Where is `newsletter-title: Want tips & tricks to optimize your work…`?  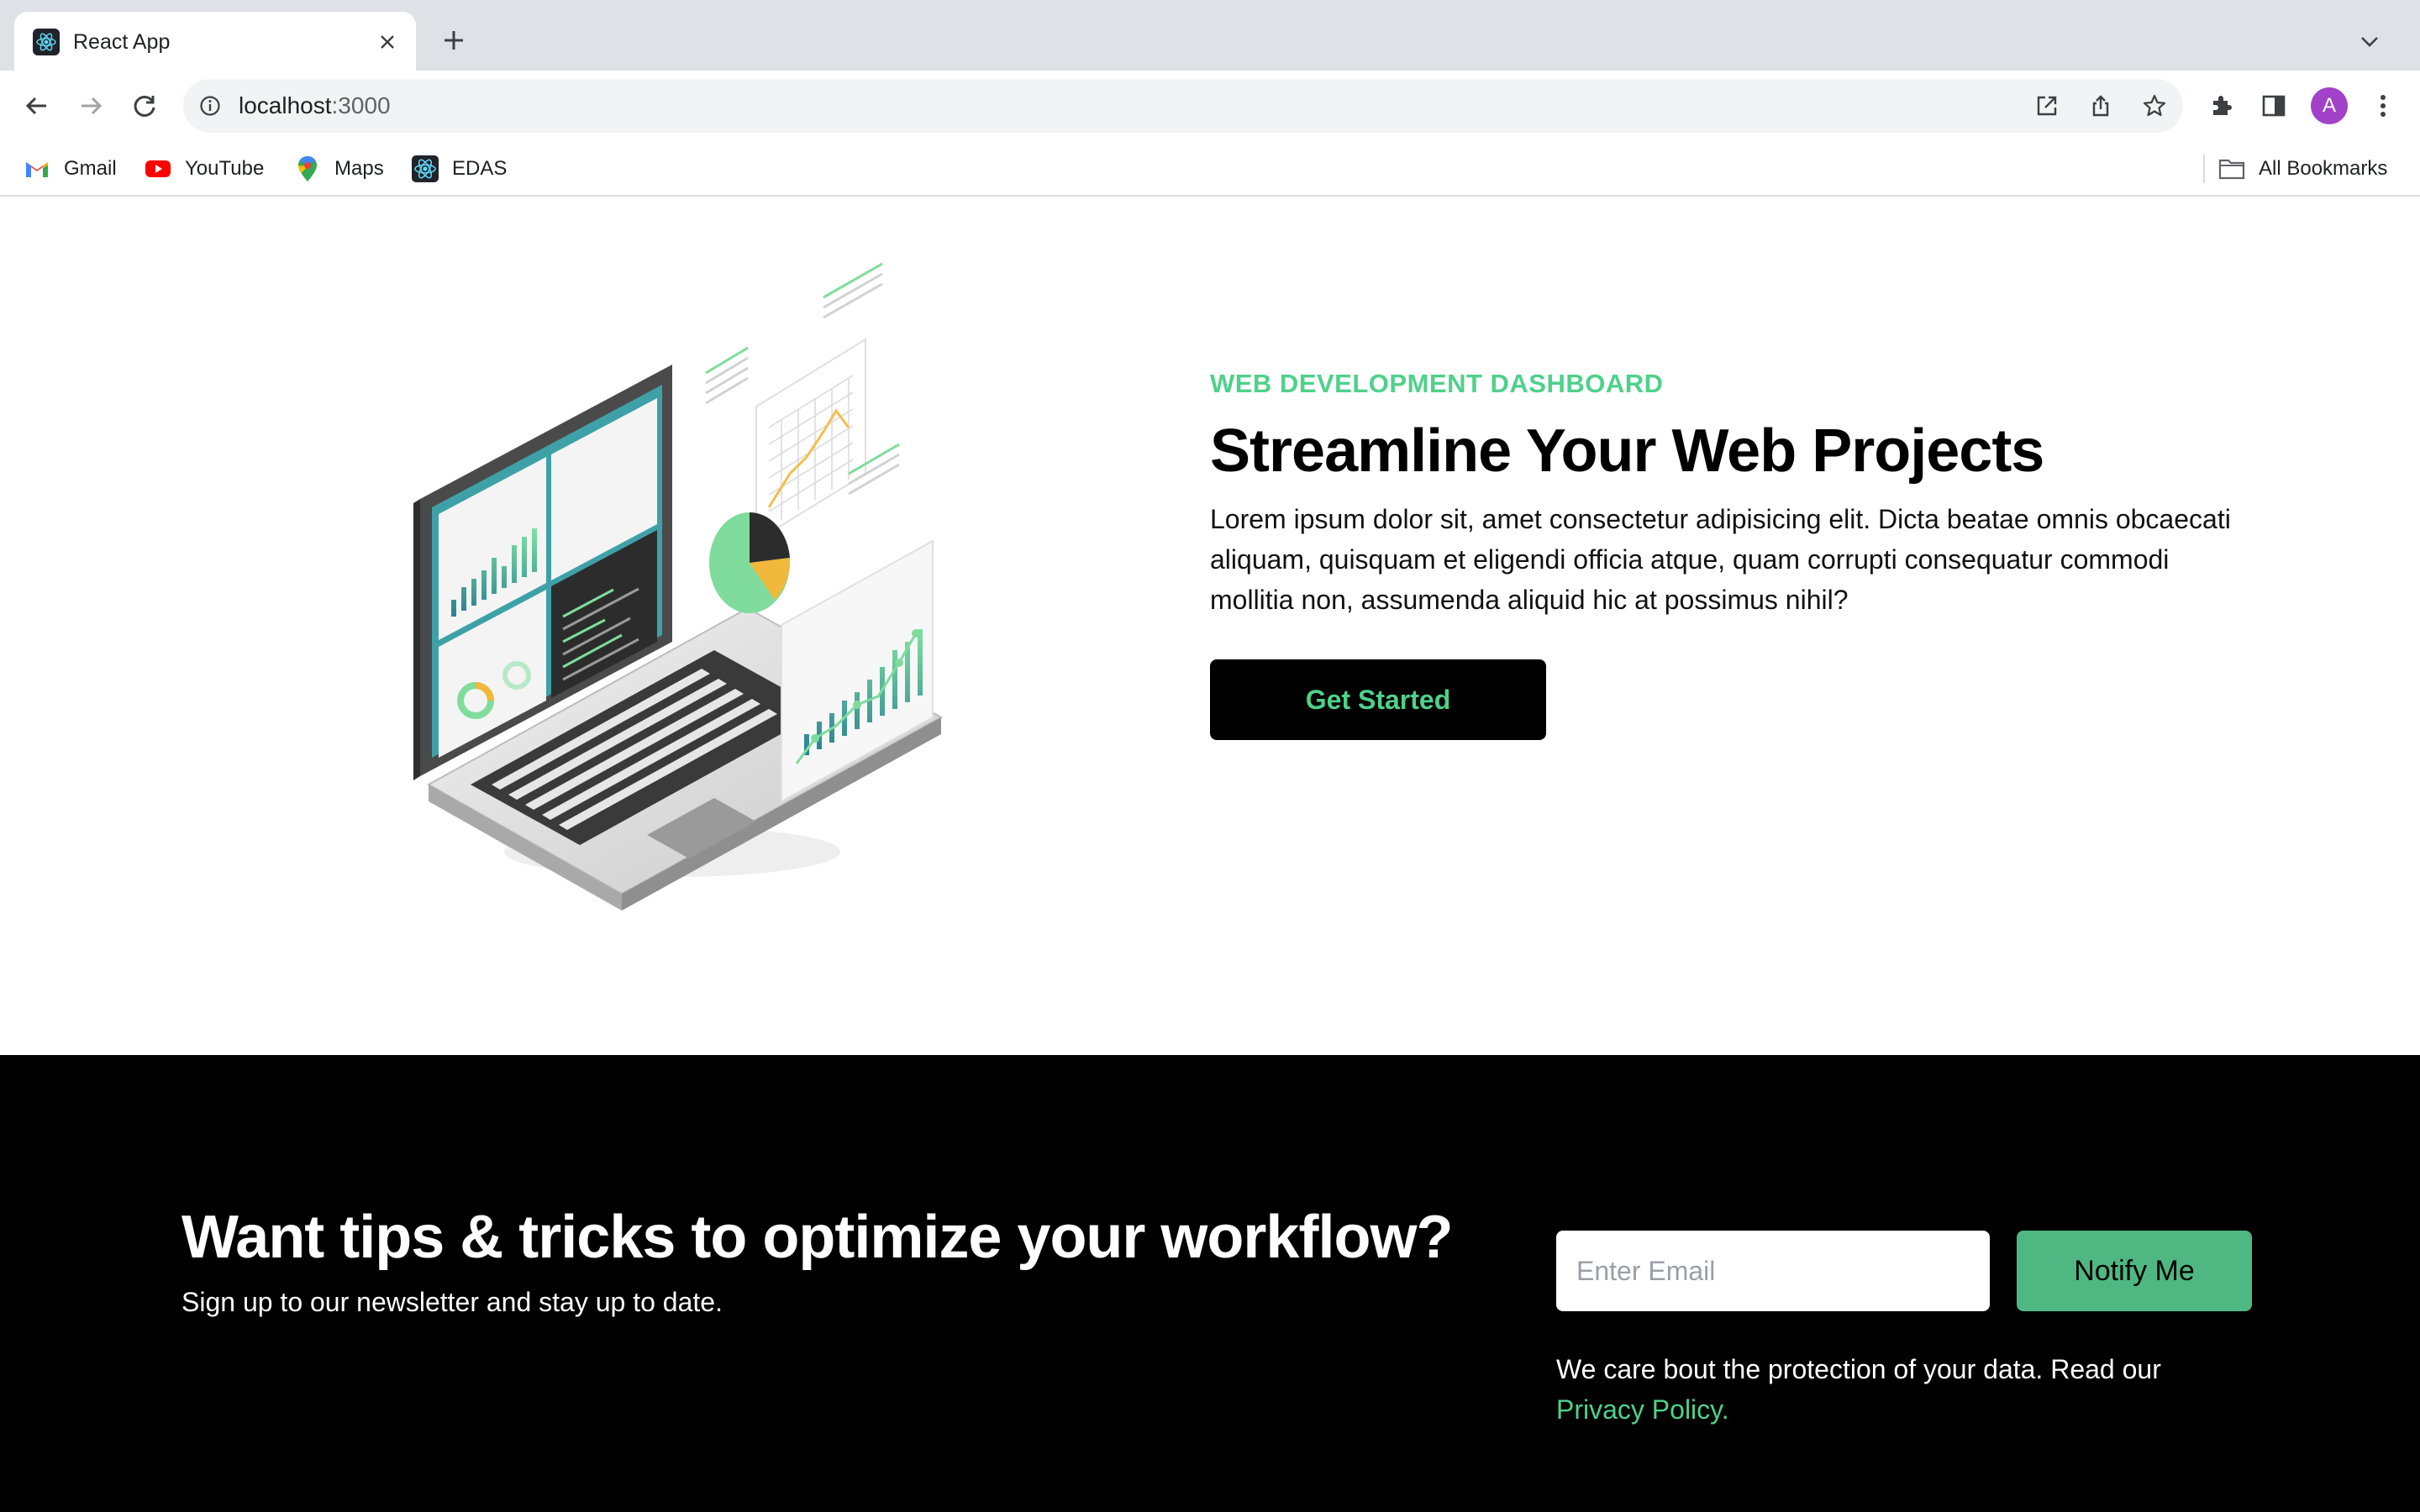
newsletter-title: Want tips & tricks to optimize your work… is located at coordinates (817, 1237).